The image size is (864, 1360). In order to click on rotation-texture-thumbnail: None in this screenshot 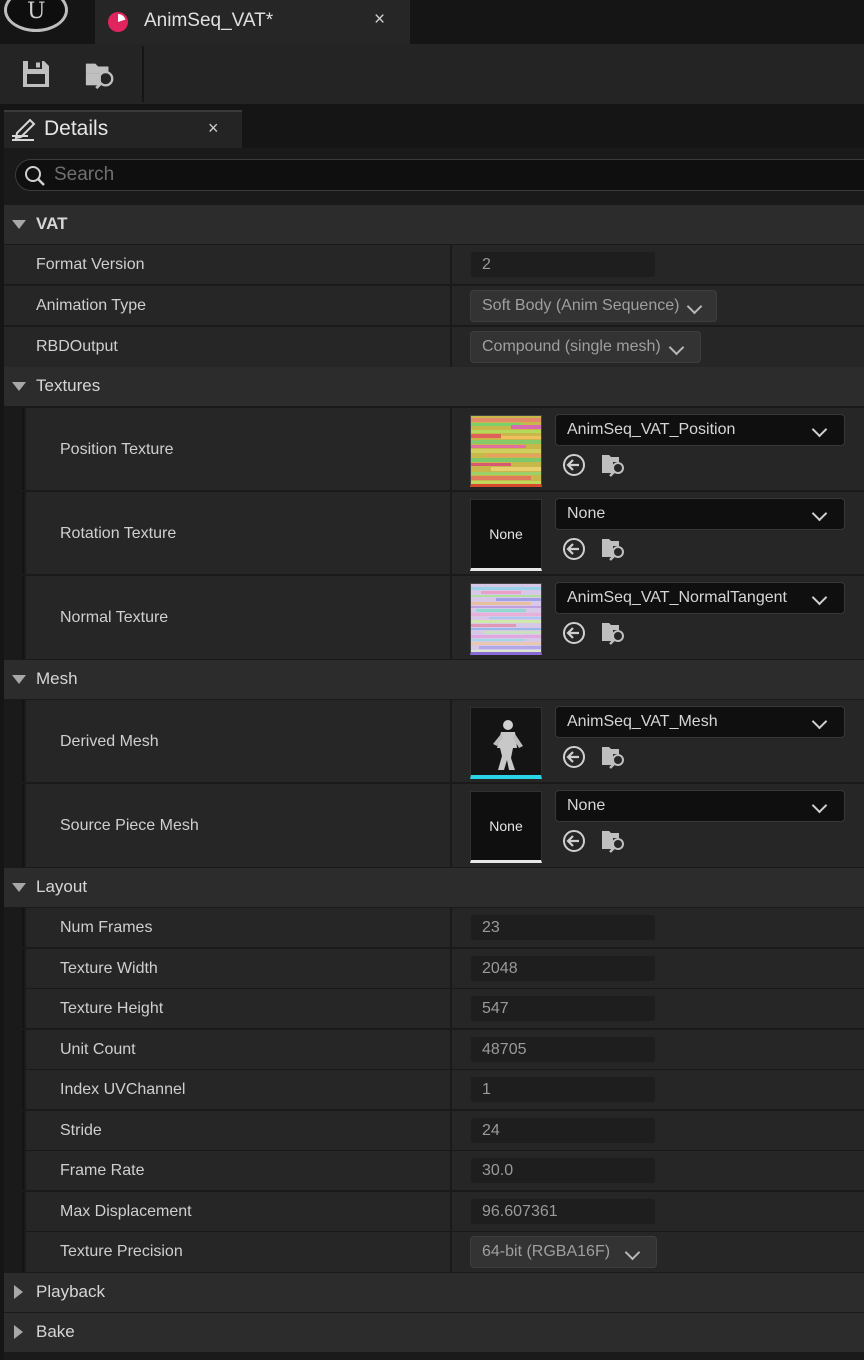, I will do `click(506, 535)`.